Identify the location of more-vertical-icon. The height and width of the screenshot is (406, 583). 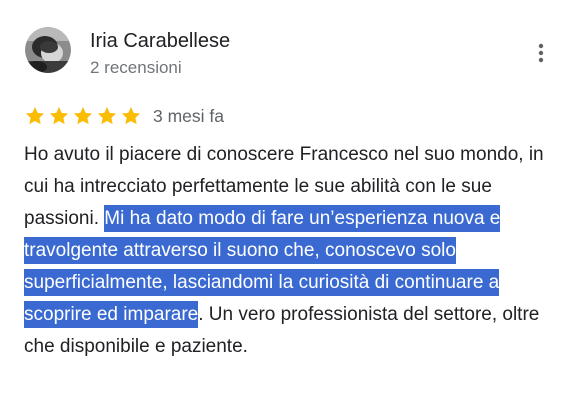
(541, 53).